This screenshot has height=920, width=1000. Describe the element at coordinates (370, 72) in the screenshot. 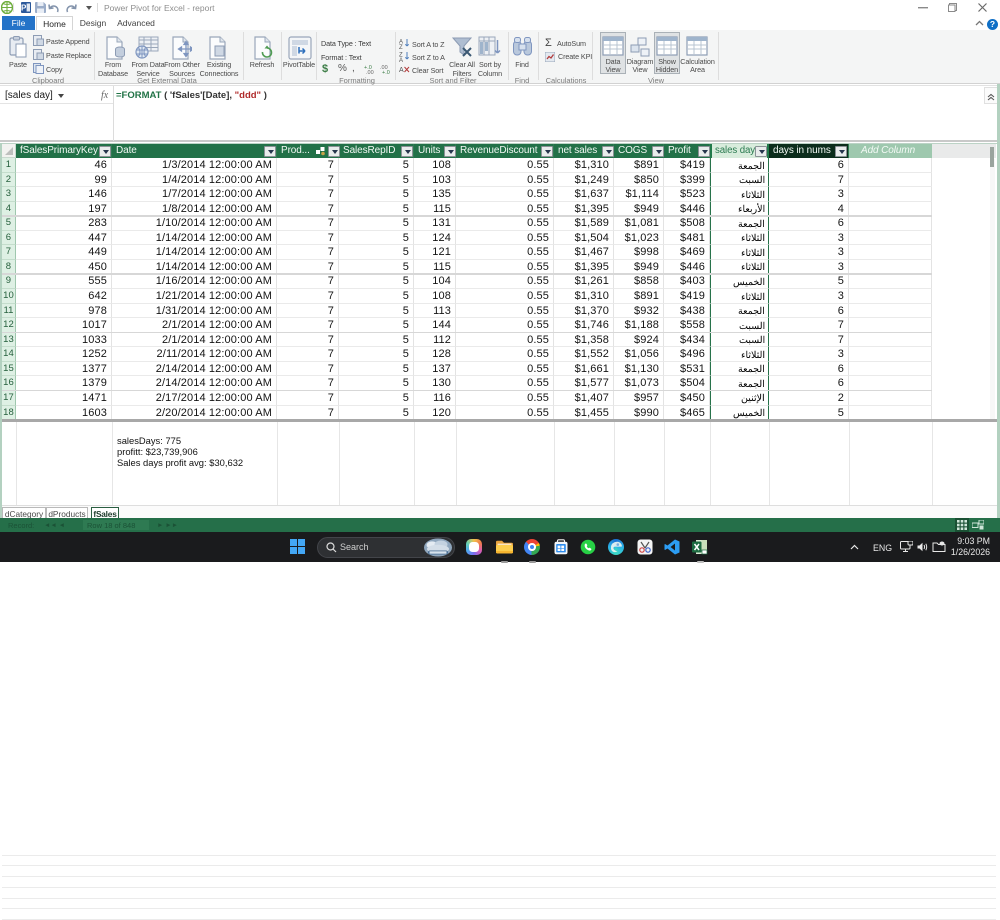

I see `svg-text: .00` at that location.